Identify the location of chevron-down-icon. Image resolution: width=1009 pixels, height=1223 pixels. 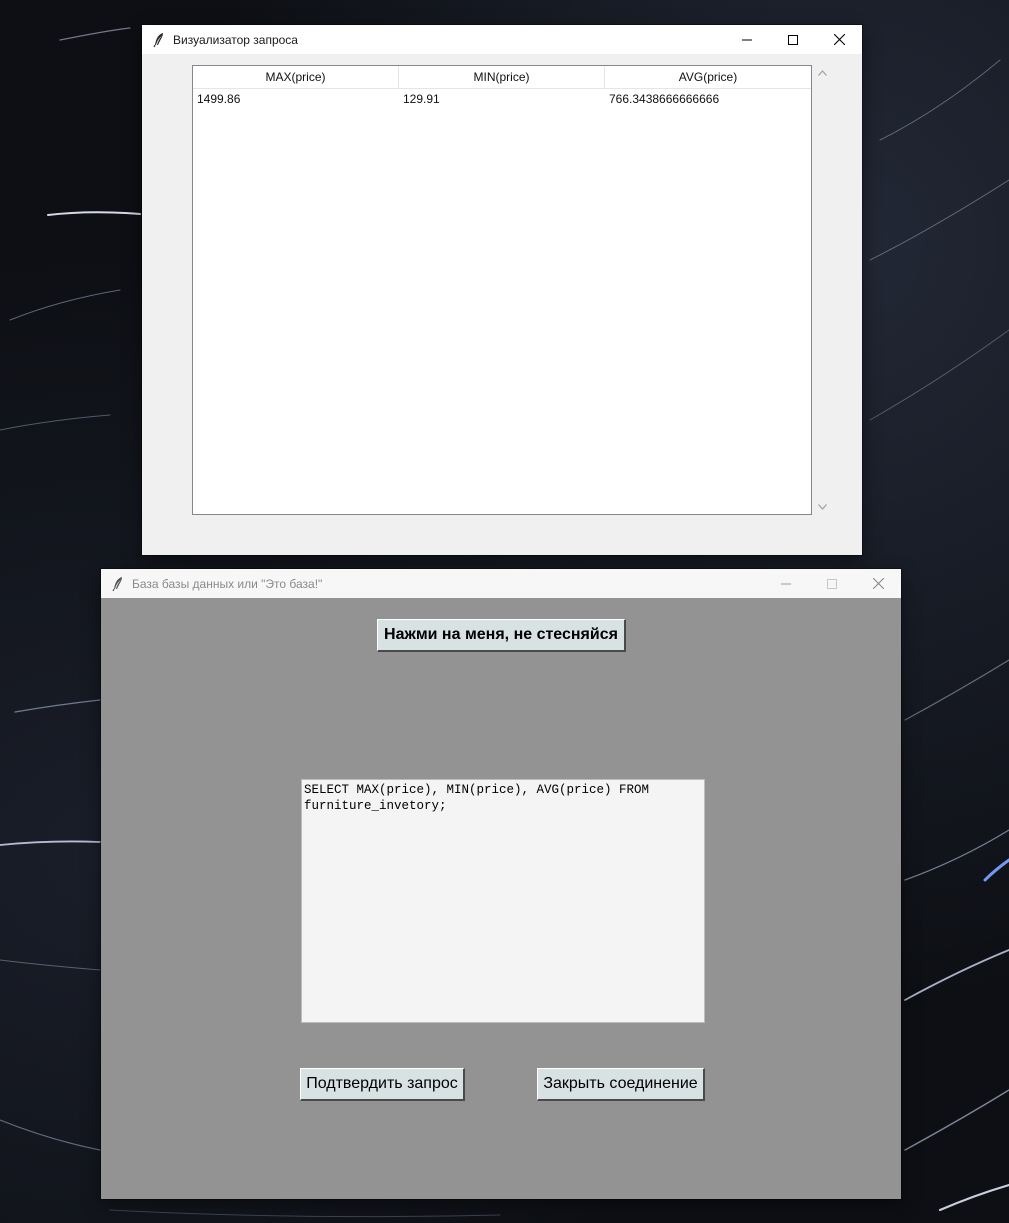
(822, 507).